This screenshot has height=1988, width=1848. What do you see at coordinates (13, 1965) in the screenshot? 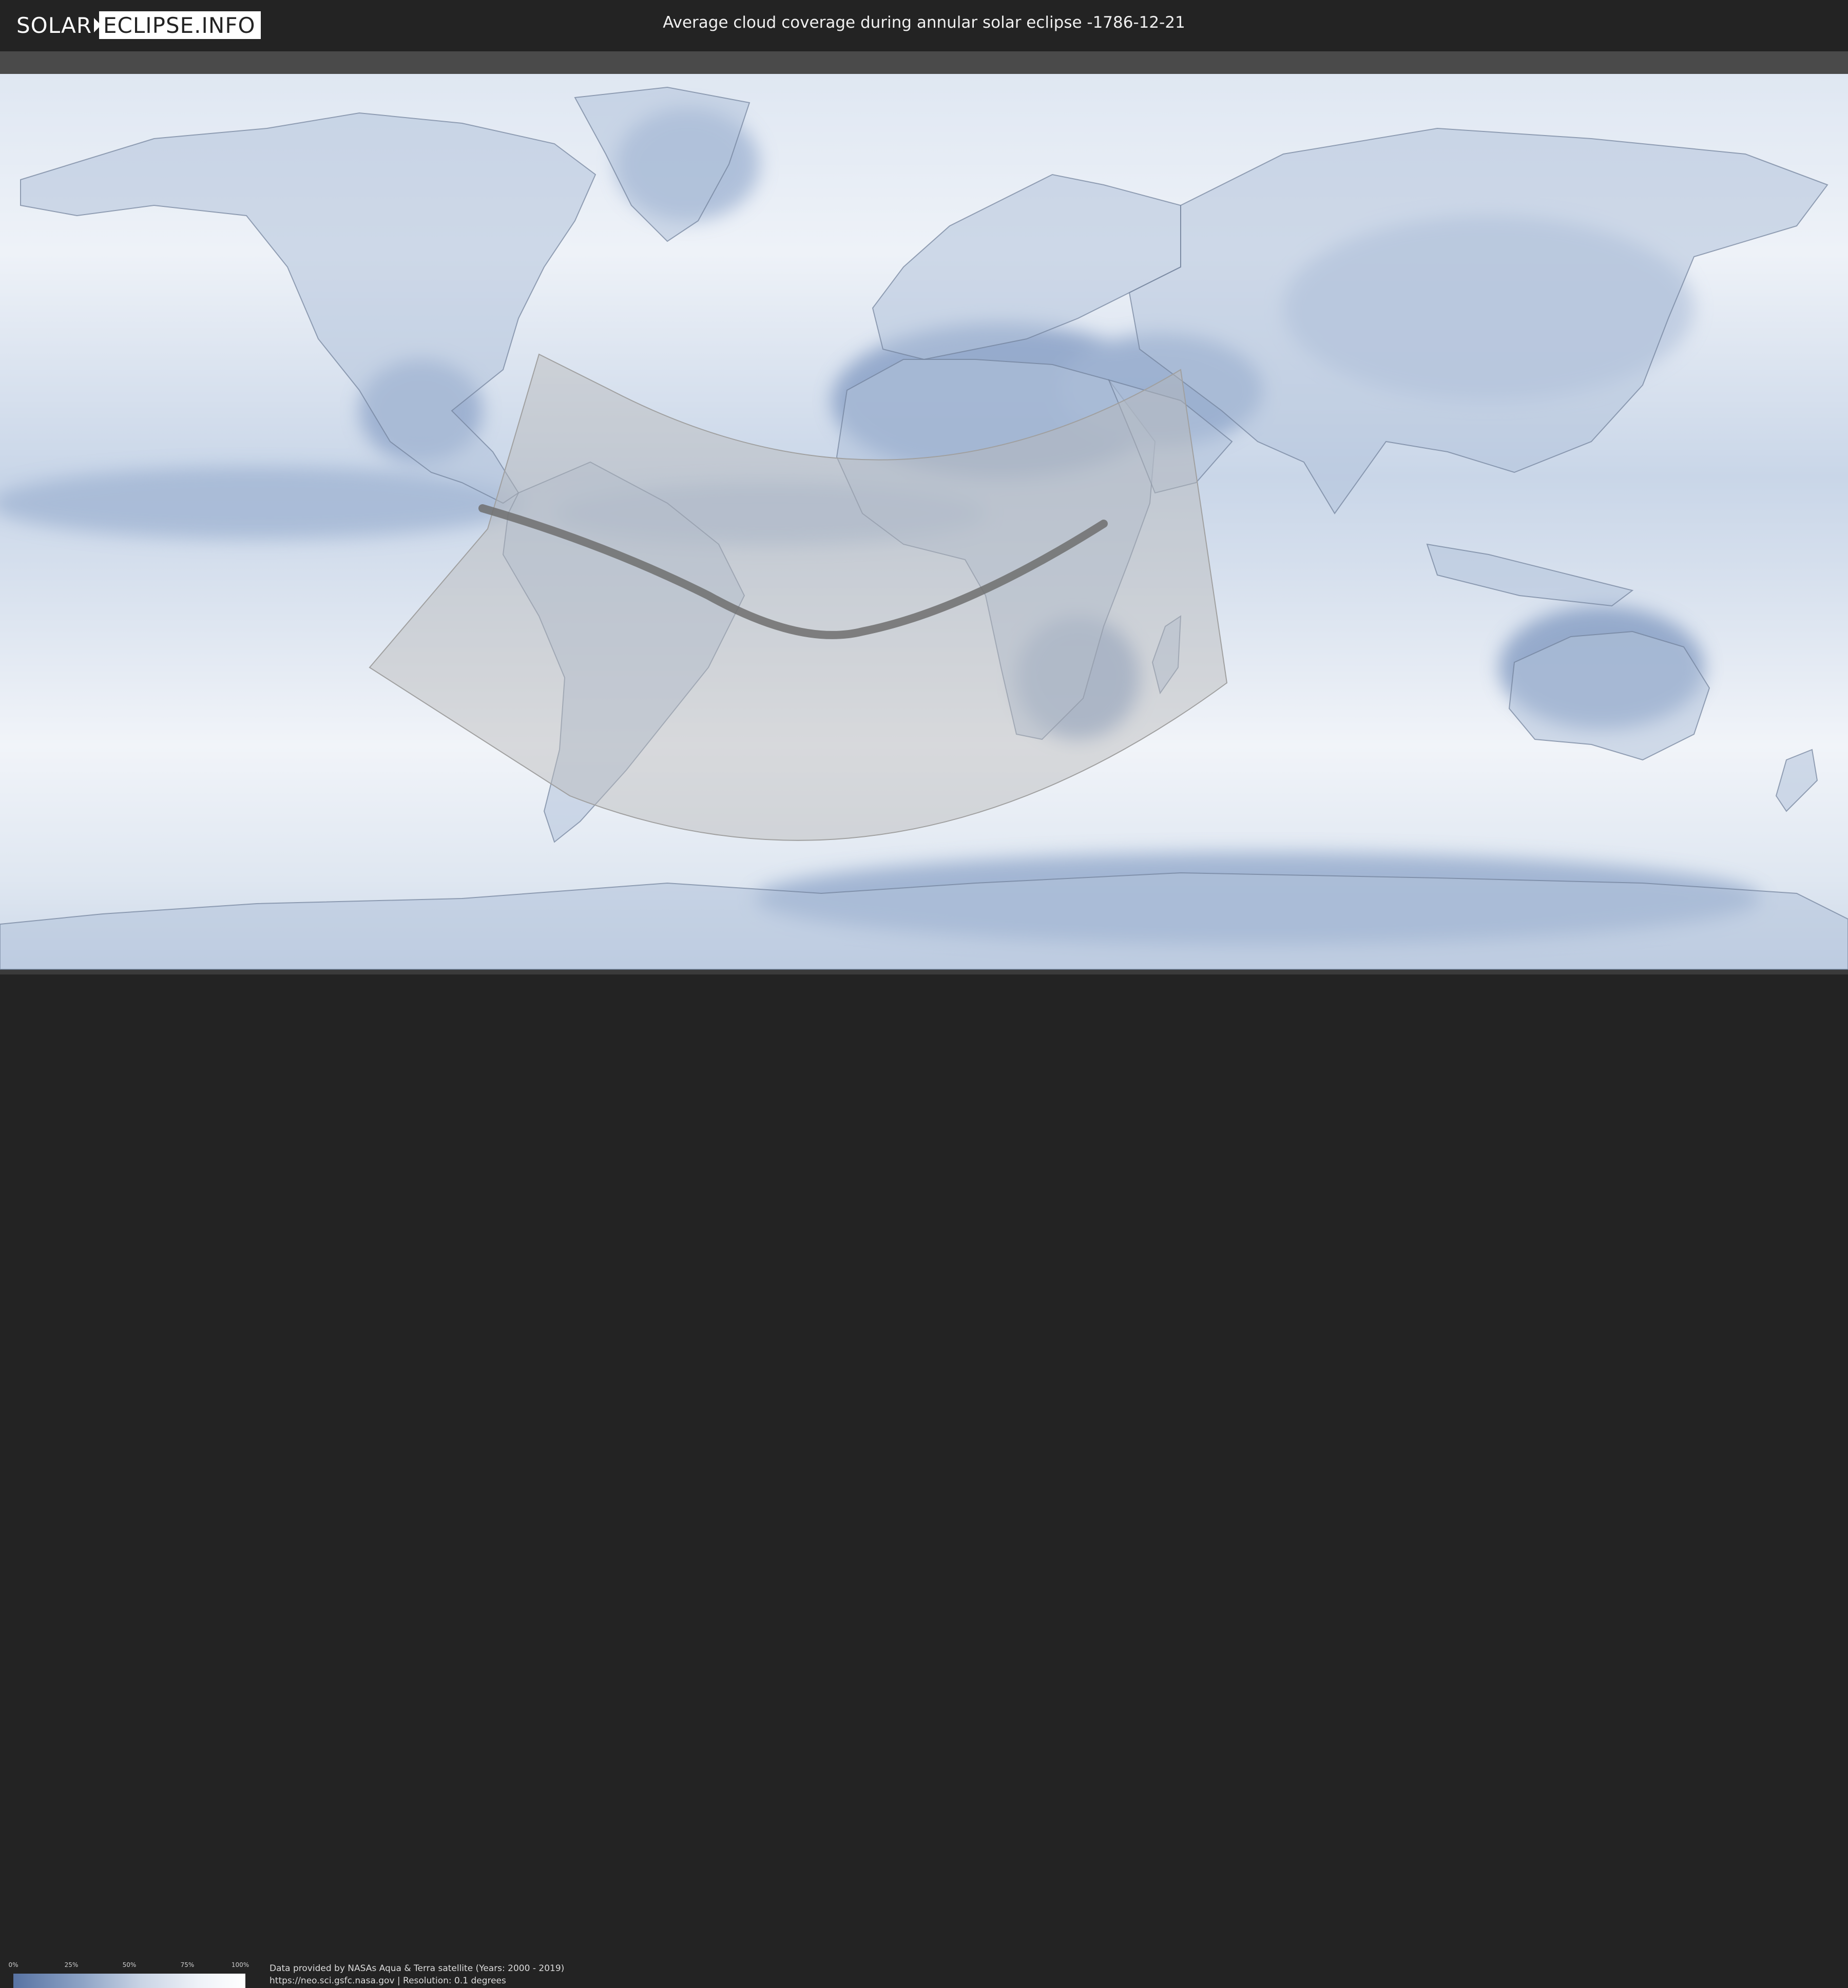
I see `legend-tick-0: 0%` at bounding box center [13, 1965].